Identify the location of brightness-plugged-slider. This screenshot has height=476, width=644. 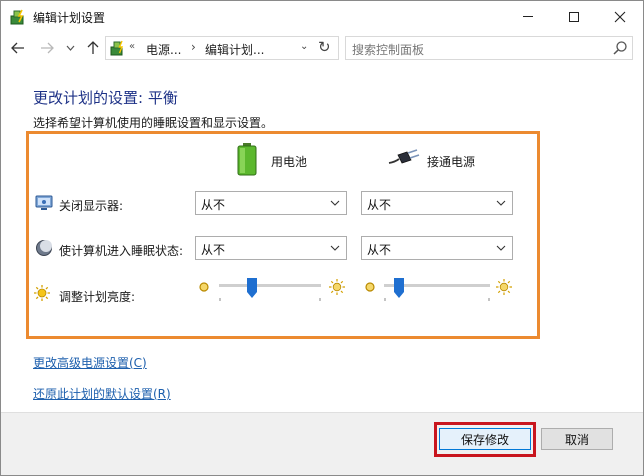
(437, 293).